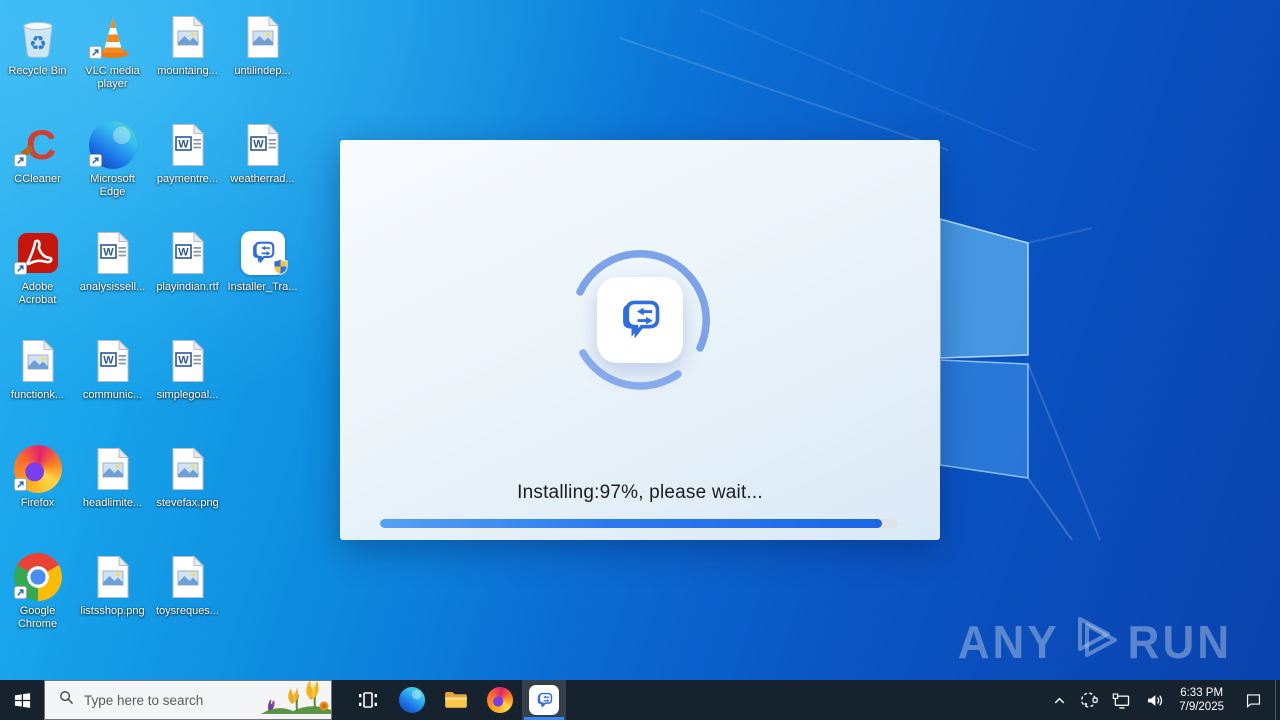 The height and width of the screenshot is (720, 1280). I want to click on desktop-icon-microsoft-edge: Microsoft Edge, so click(112, 170).